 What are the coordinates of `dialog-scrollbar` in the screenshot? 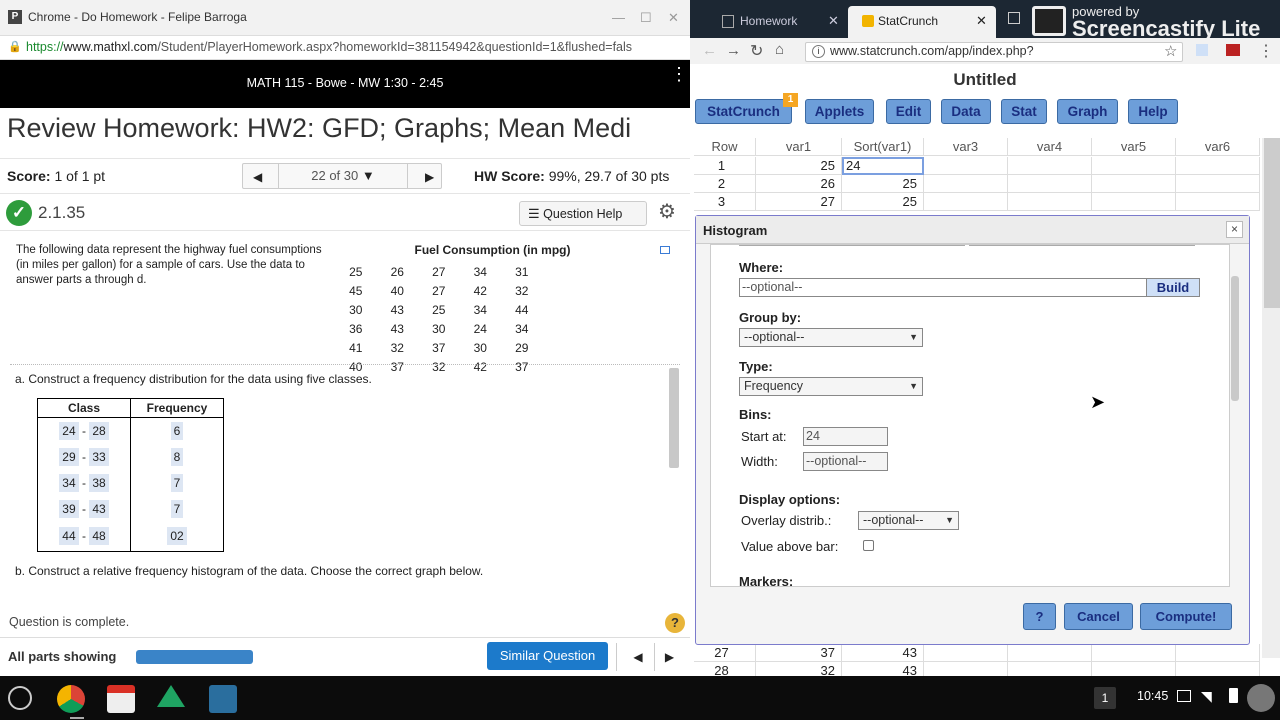 It's located at (1235, 338).